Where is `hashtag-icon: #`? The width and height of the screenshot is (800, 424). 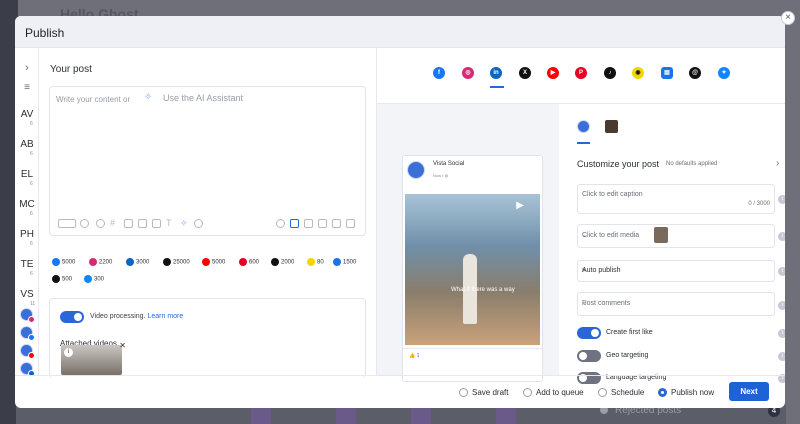
hashtag-icon: # is located at coordinates (114, 223).